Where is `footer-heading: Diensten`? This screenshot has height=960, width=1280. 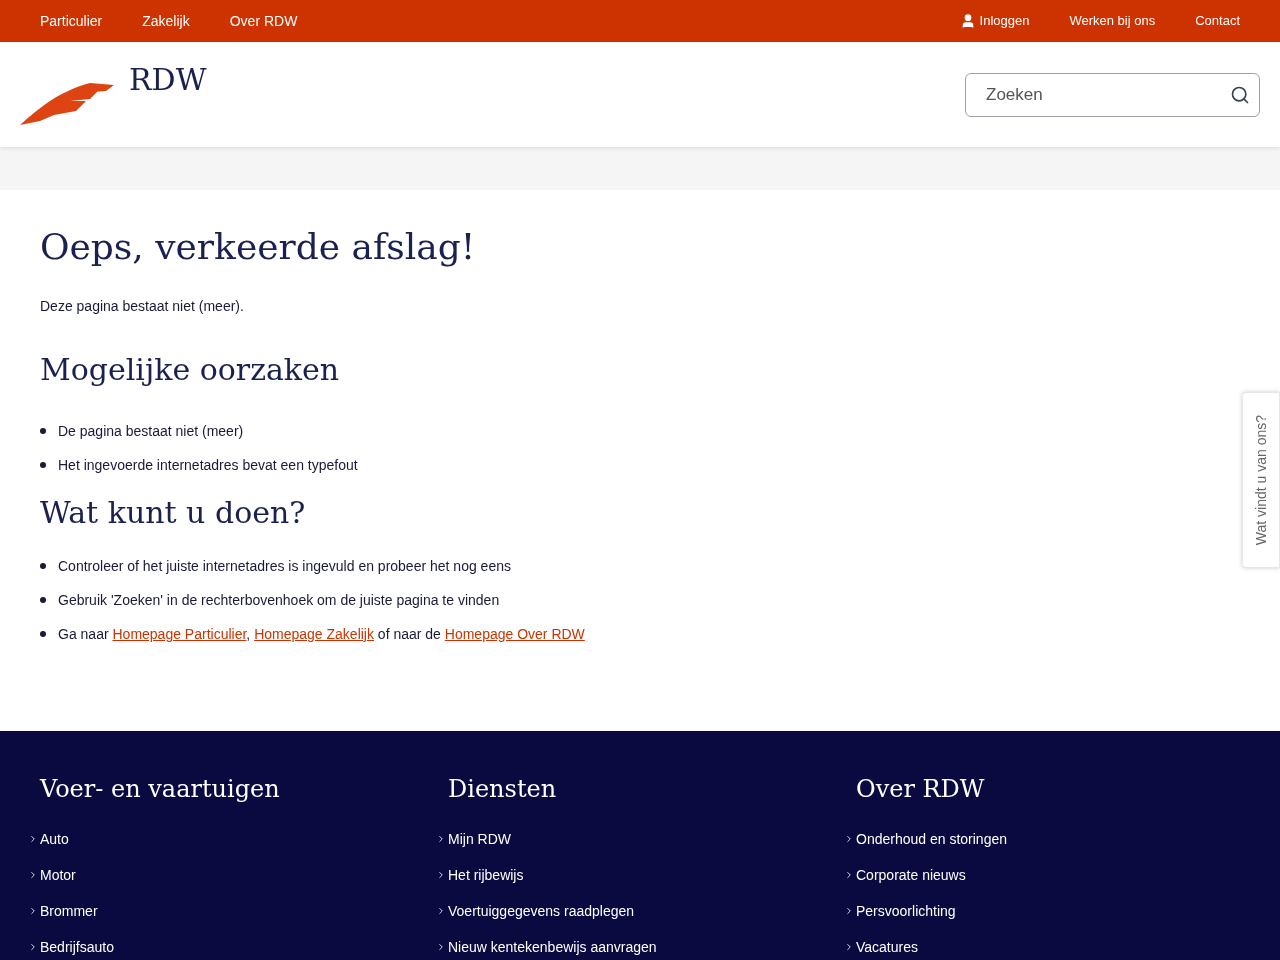
footer-heading: Diensten is located at coordinates (503, 789).